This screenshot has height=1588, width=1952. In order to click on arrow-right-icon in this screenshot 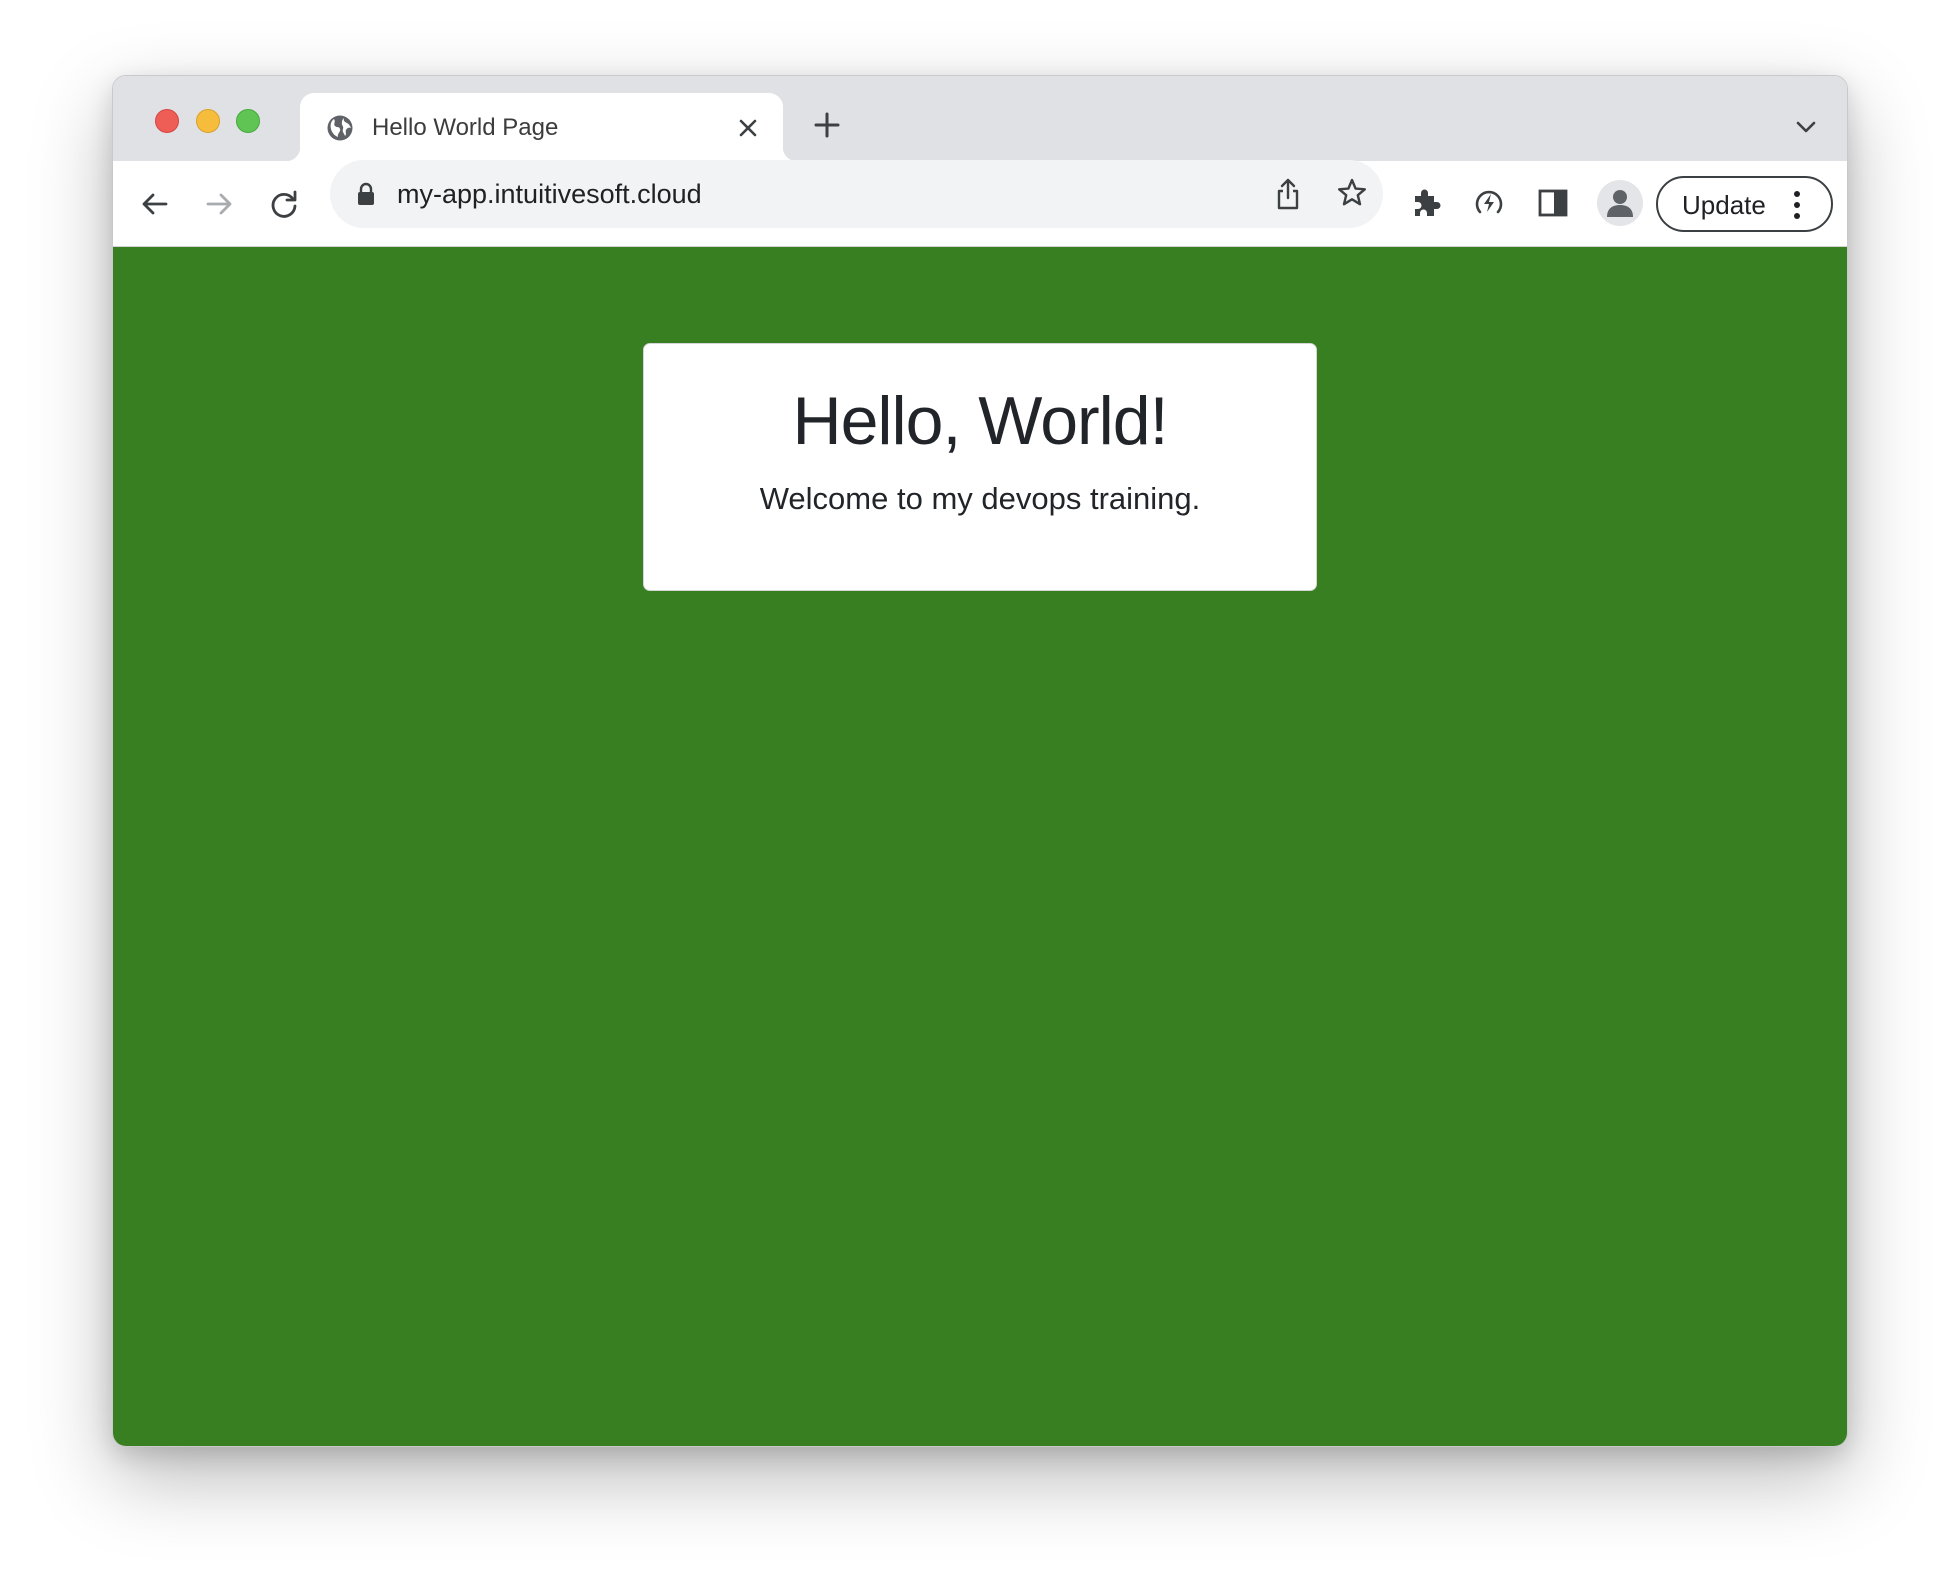, I will do `click(219, 204)`.